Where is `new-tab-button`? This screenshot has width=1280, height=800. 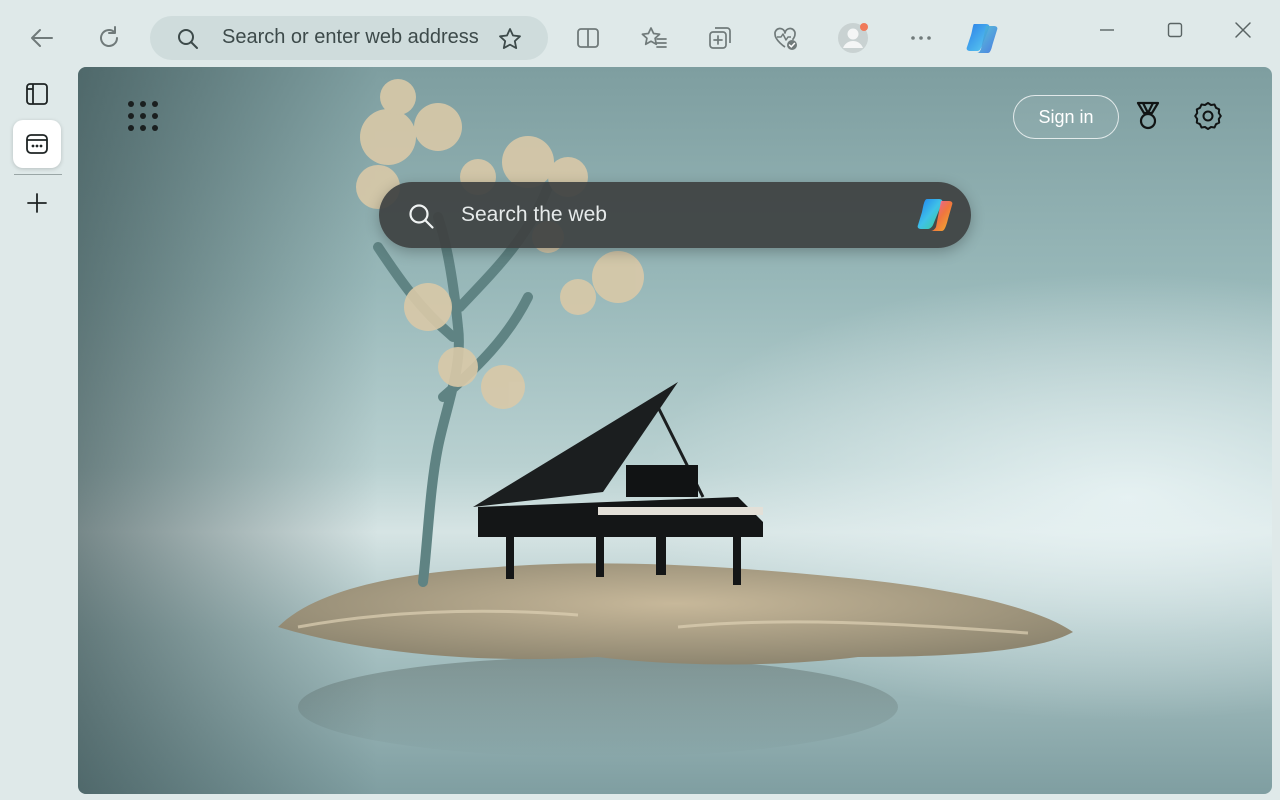
new-tab-button is located at coordinates (37, 203).